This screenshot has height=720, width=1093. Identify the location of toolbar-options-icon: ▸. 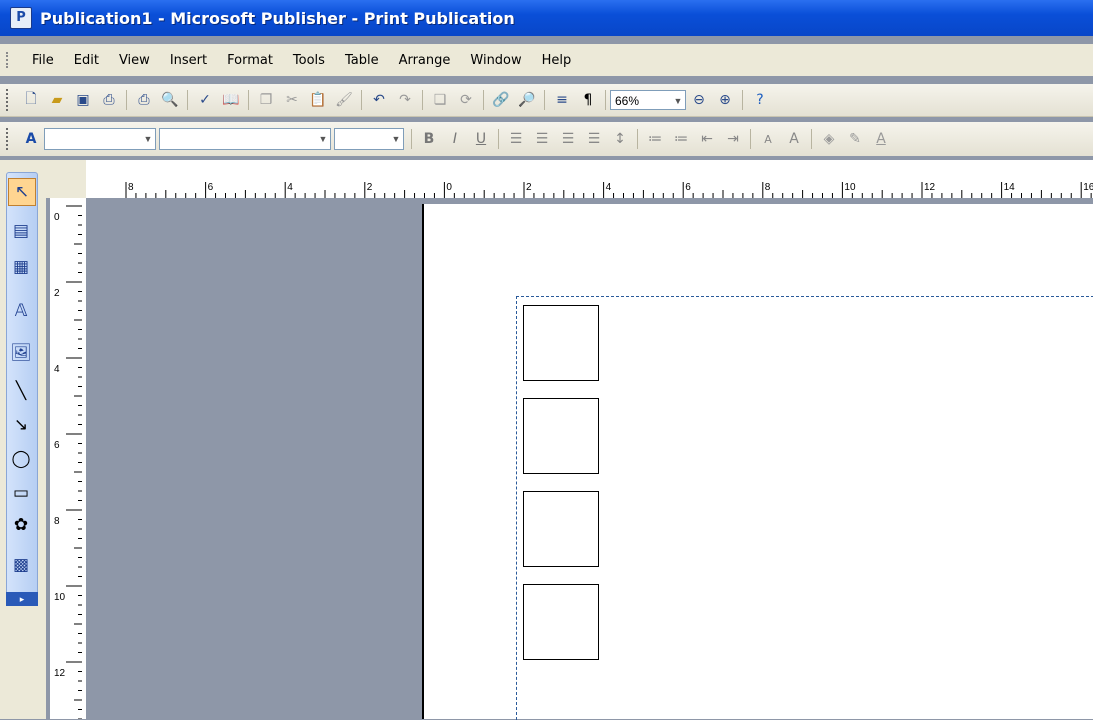
(22, 599).